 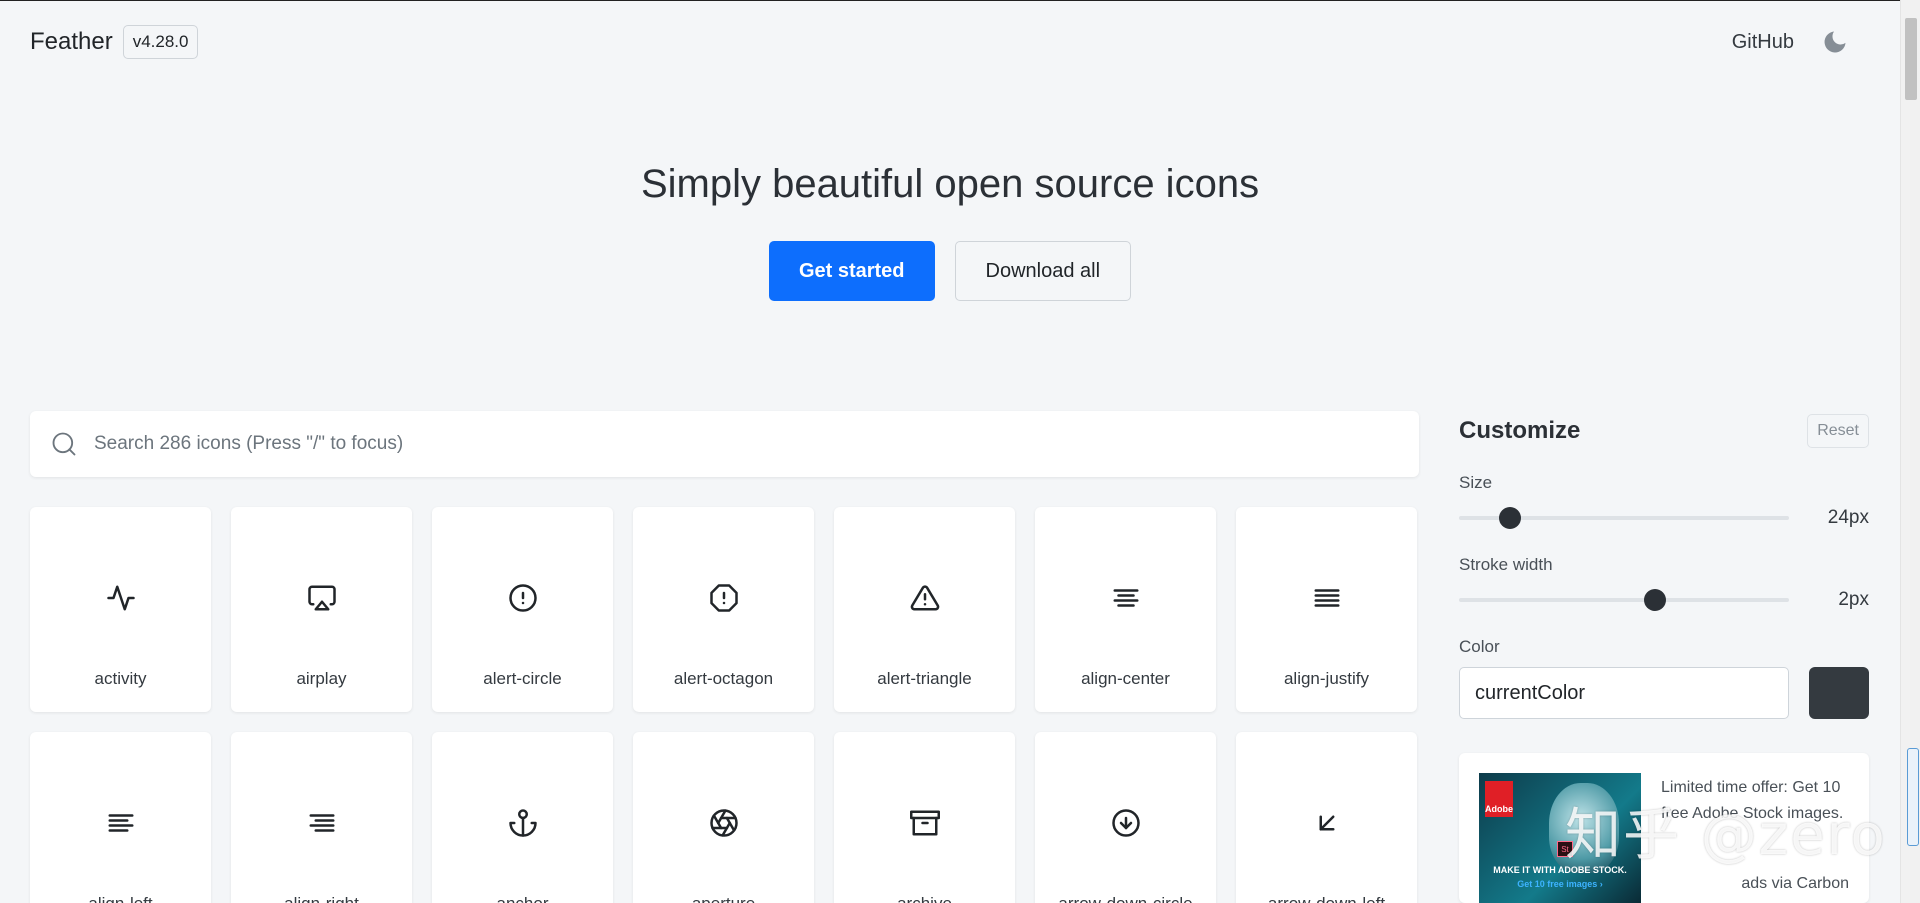 I want to click on stroke-width-slider-track, so click(x=1624, y=600).